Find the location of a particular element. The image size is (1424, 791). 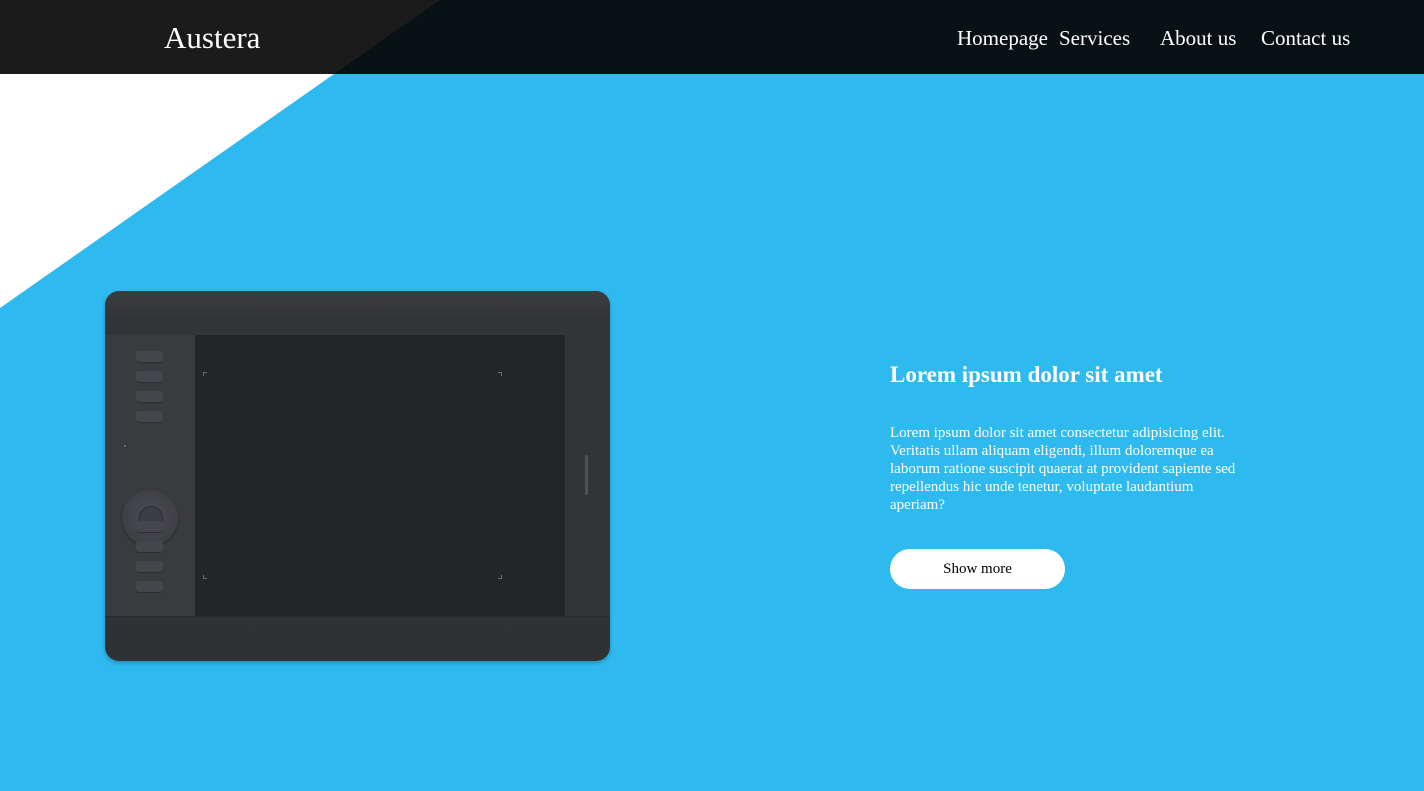

nav-homepage: Homepage is located at coordinates (1002, 38).